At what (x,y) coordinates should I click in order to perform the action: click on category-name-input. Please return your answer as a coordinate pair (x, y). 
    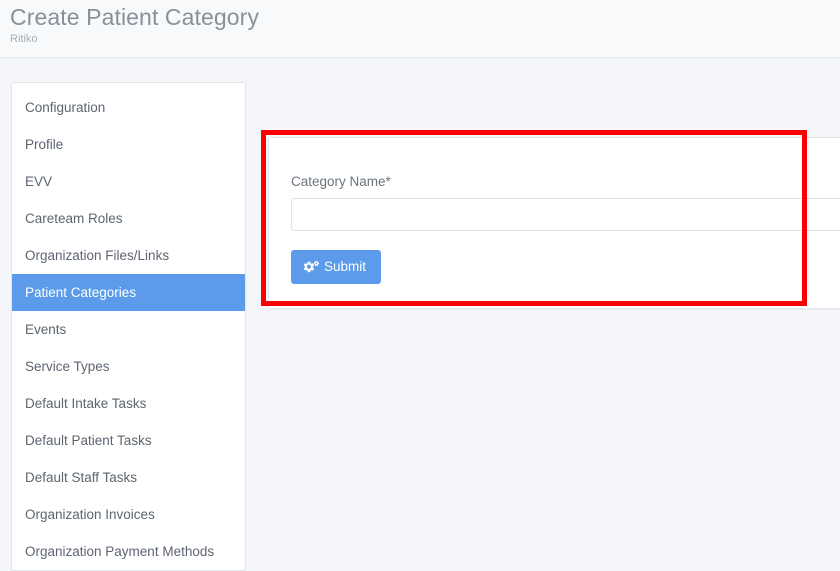
    Looking at the image, I should click on (565, 214).